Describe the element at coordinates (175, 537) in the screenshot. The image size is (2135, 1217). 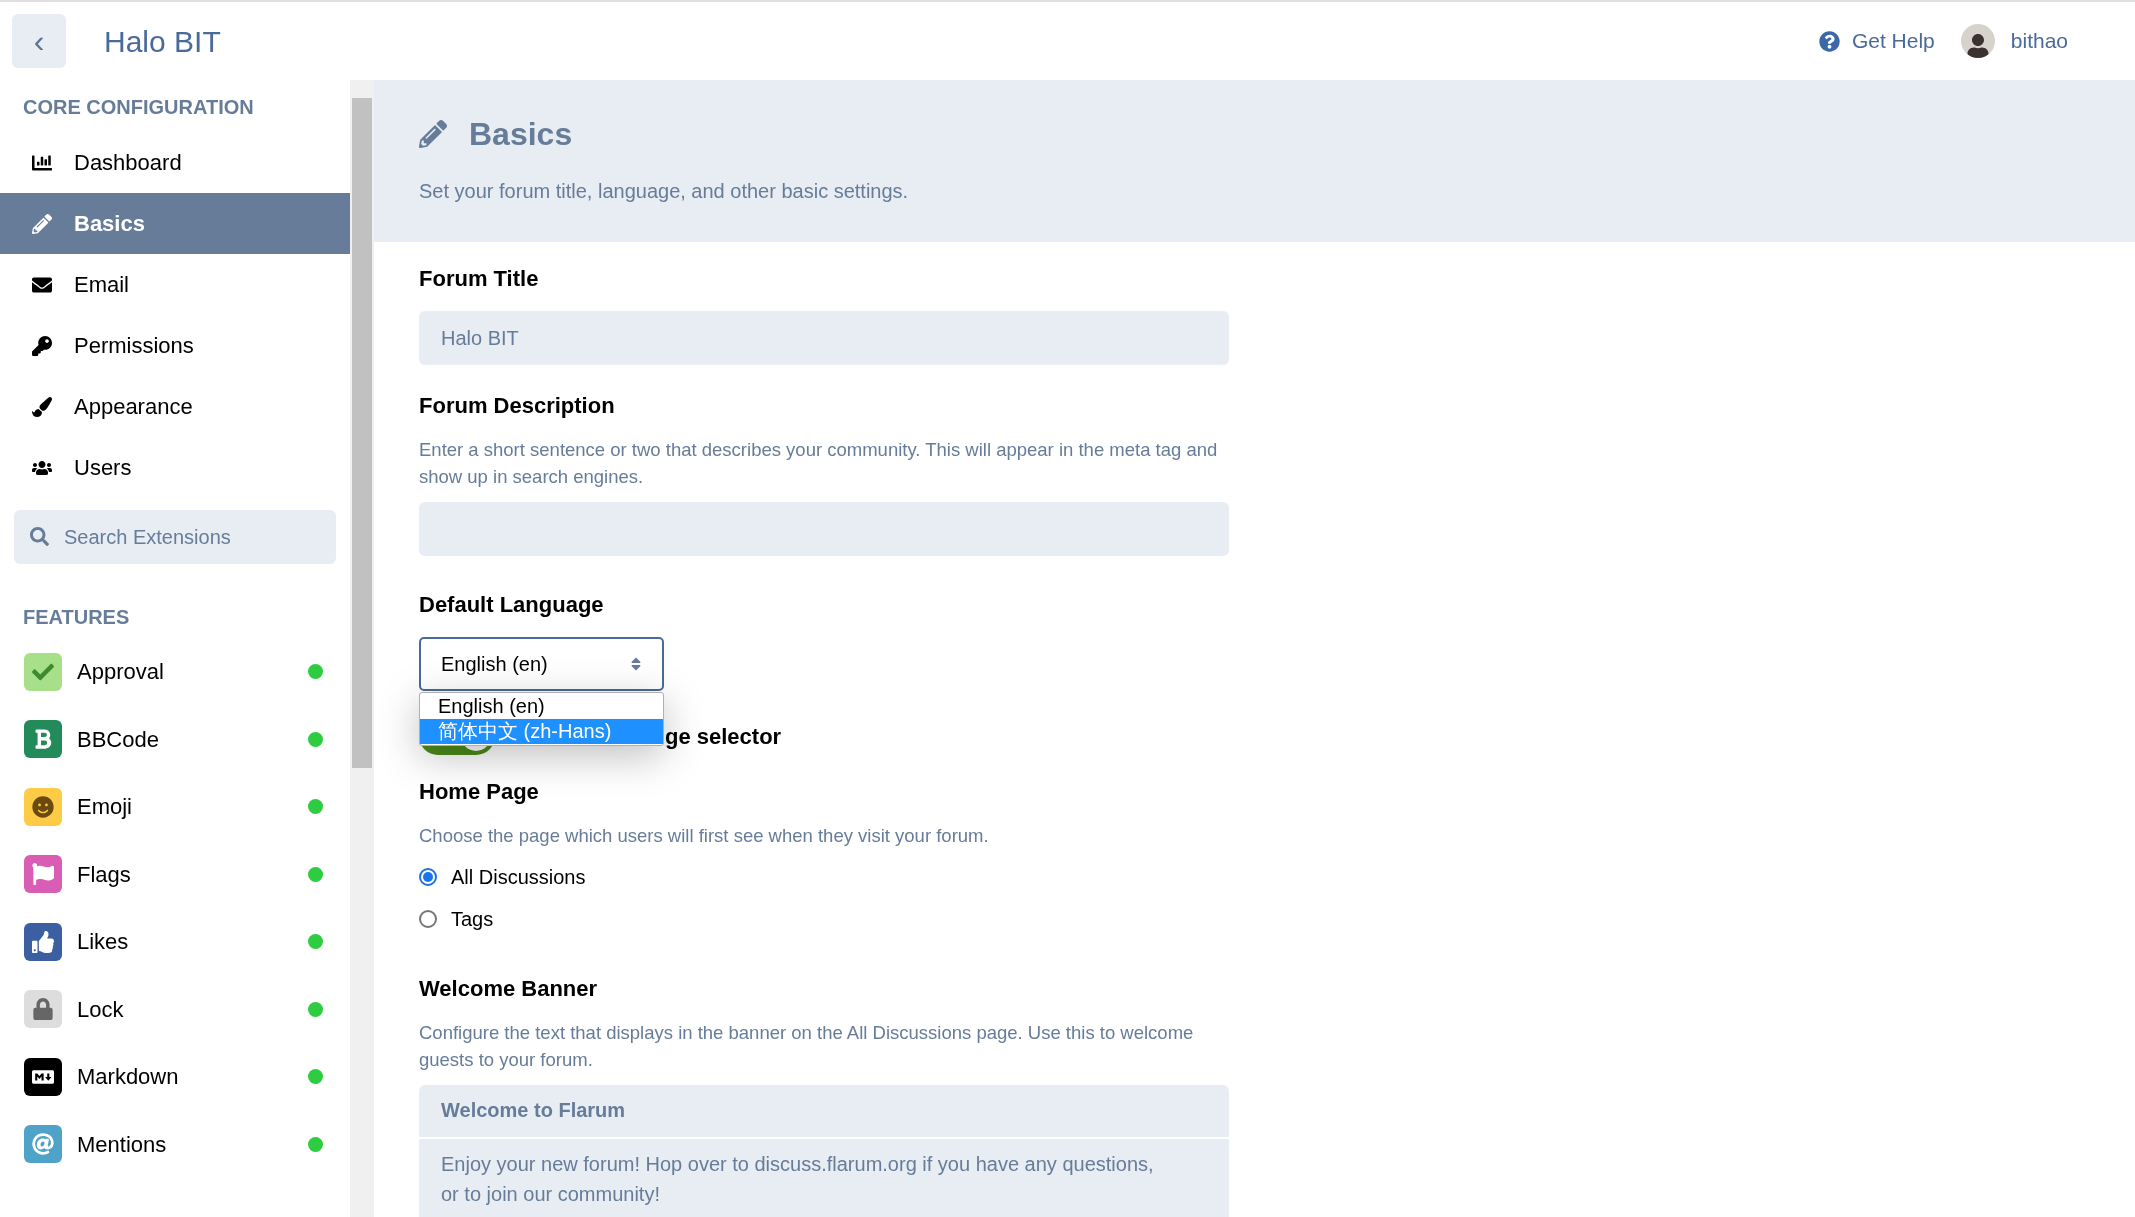
I see `search-field: Search Extensions` at that location.